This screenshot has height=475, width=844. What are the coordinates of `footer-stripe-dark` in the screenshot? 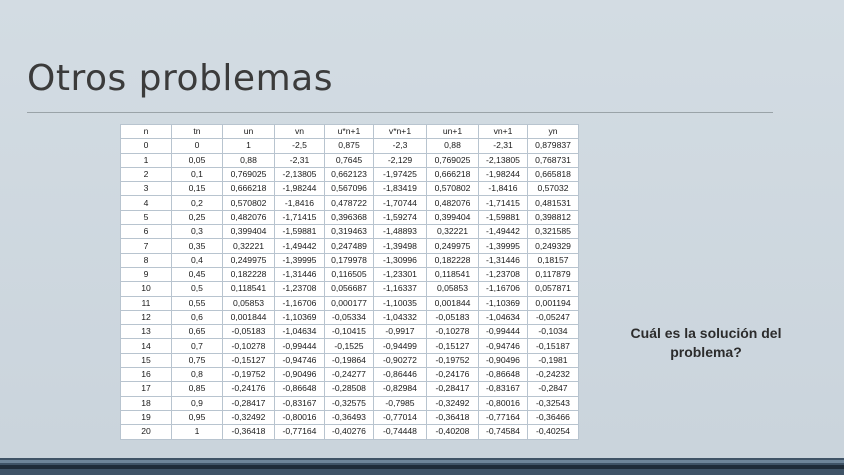 It's located at (422, 467).